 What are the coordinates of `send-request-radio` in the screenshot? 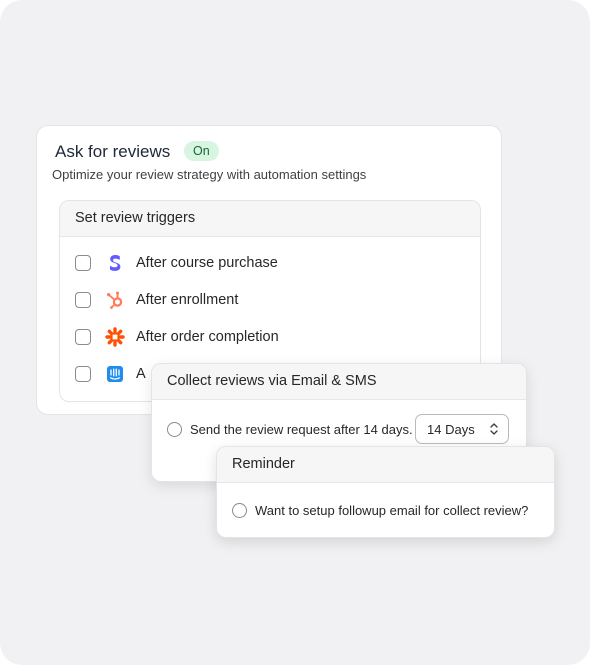 It's located at (174, 429).